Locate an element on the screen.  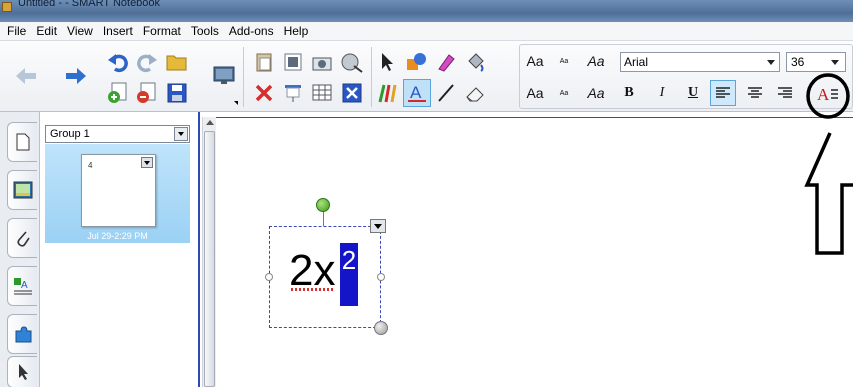
back-arrow-icon is located at coordinates (26, 76).